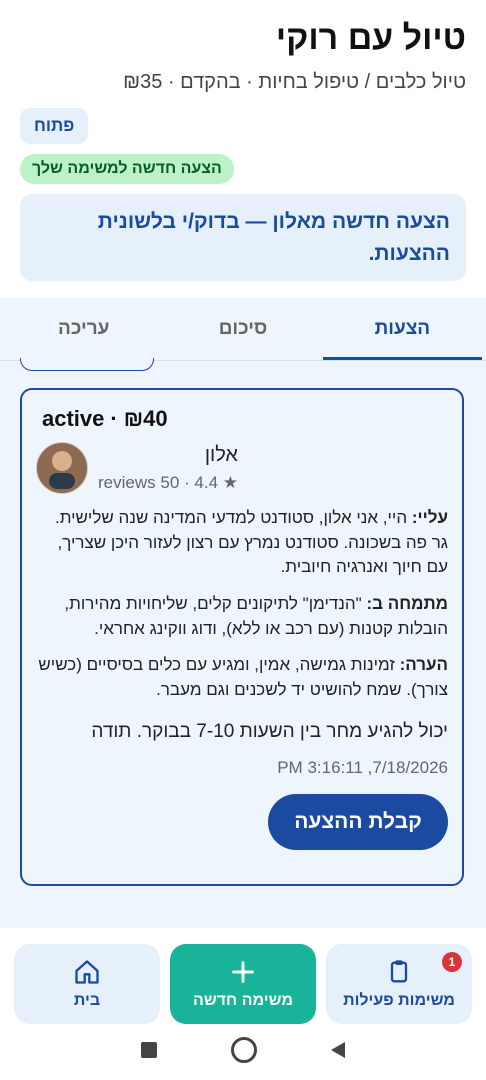 The width and height of the screenshot is (486, 1080). What do you see at coordinates (242, 419) in the screenshot?
I see `offer-header: ₪40 · active` at bounding box center [242, 419].